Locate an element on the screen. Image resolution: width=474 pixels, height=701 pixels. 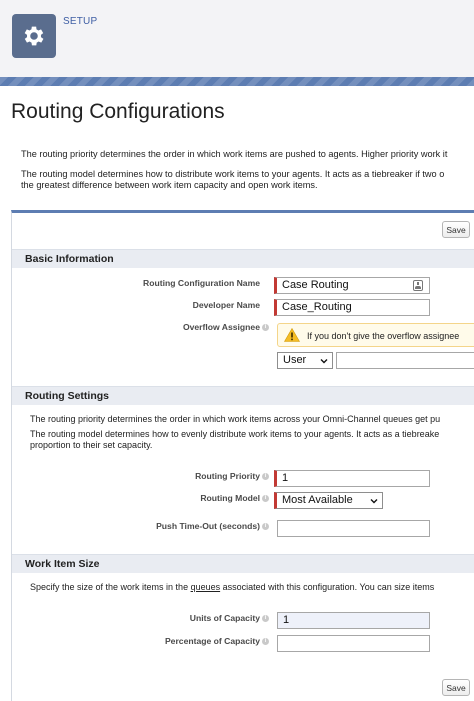
percentage-of-capacity-label: Percentage of Capacity i is located at coordinates (217, 641).